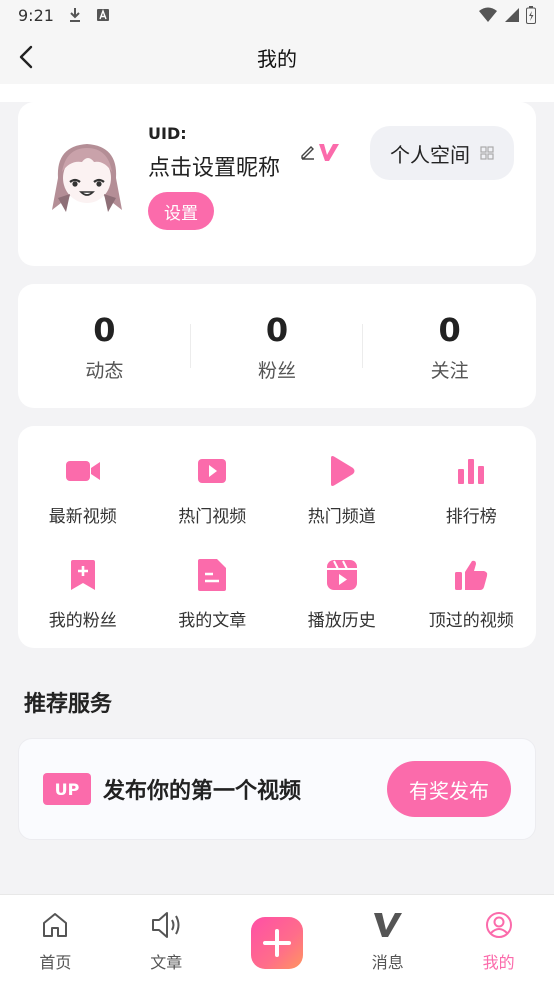  I want to click on v-logo-icon, so click(388, 925).